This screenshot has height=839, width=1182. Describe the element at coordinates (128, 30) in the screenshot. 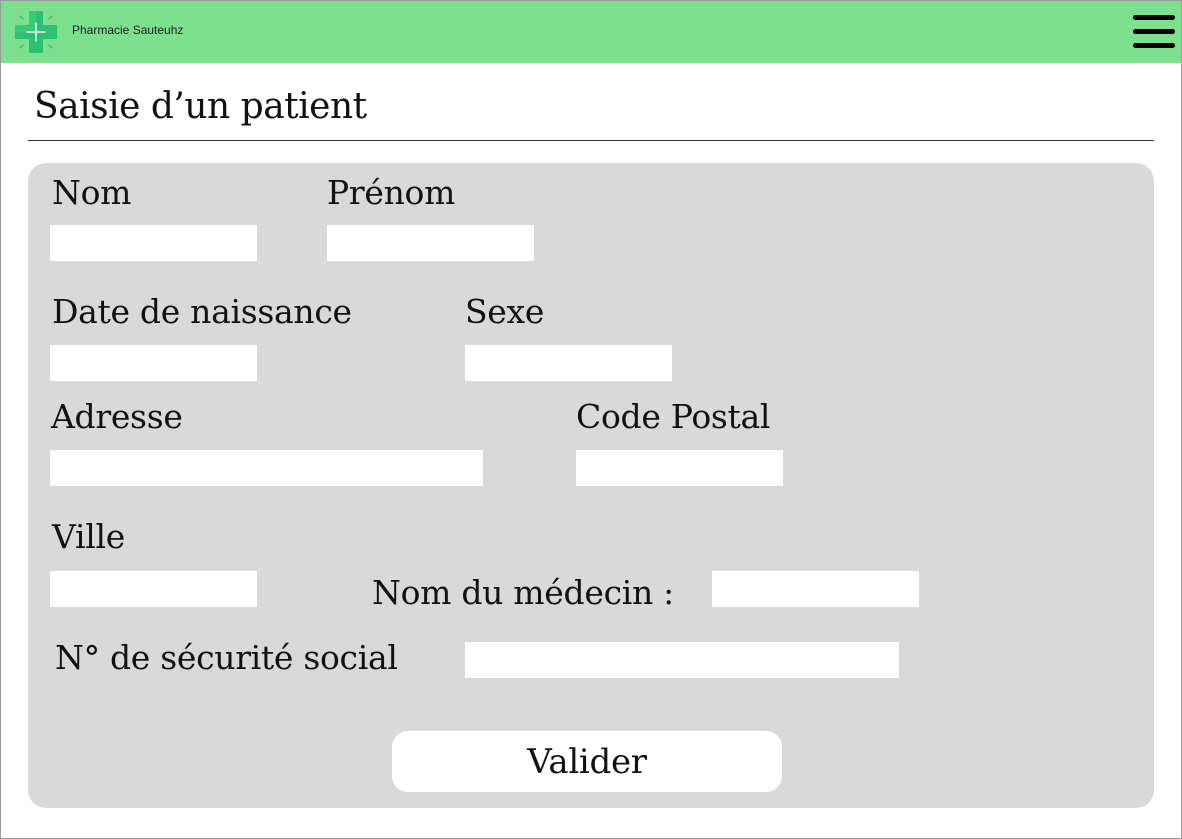

I see `brand-name: Pharmacie Sauteuhz` at that location.